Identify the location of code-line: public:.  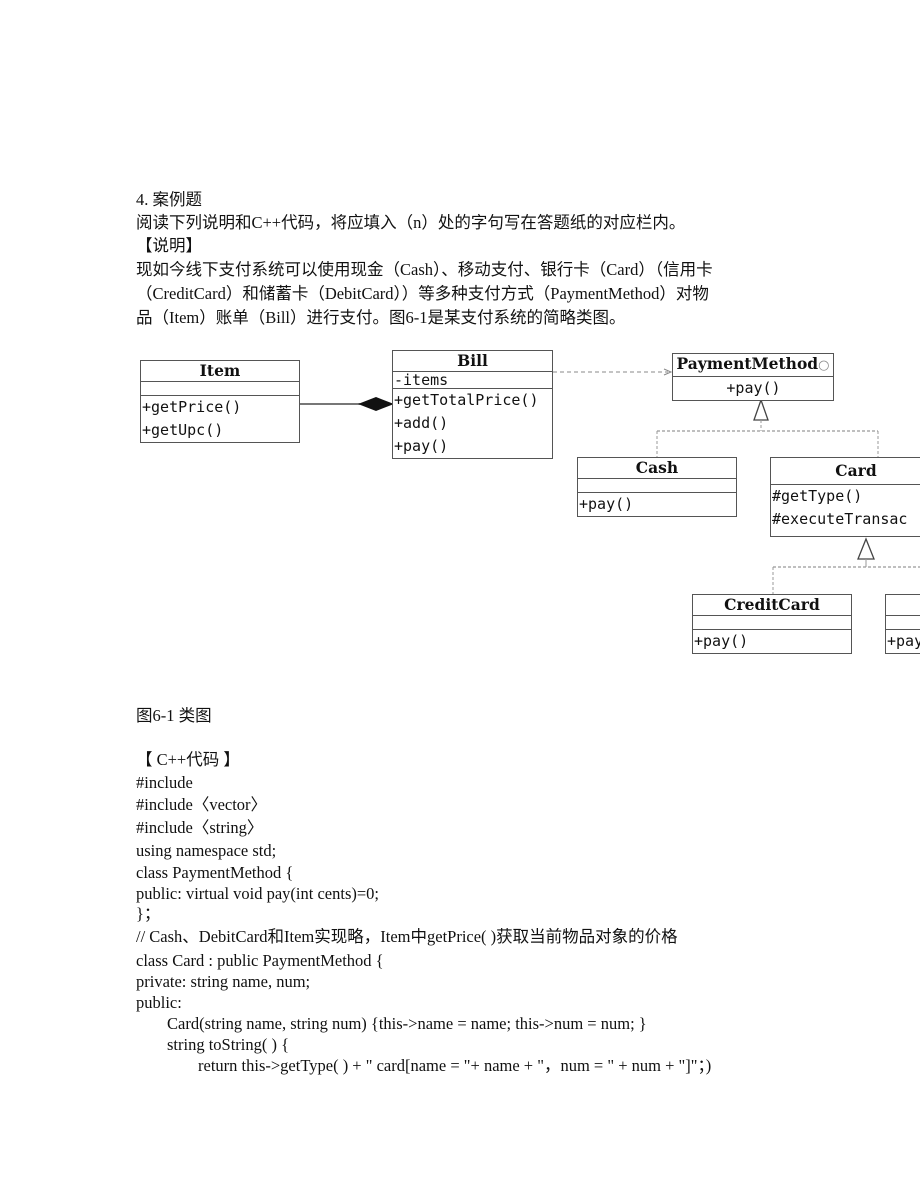
(159, 1002).